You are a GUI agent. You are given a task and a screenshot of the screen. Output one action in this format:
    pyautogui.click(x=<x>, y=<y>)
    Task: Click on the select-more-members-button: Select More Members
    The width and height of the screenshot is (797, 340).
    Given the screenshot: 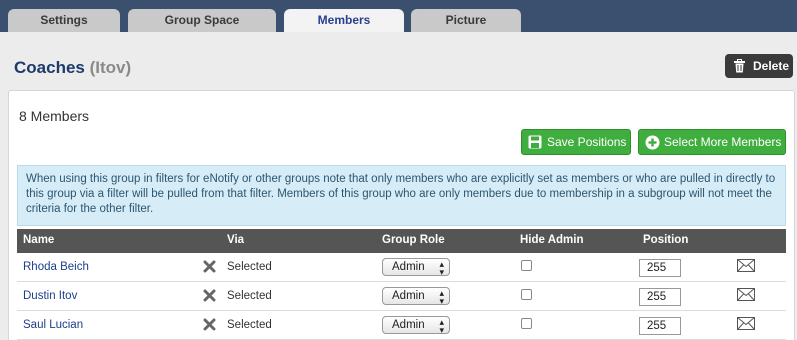 What is the action you would take?
    pyautogui.click(x=712, y=142)
    